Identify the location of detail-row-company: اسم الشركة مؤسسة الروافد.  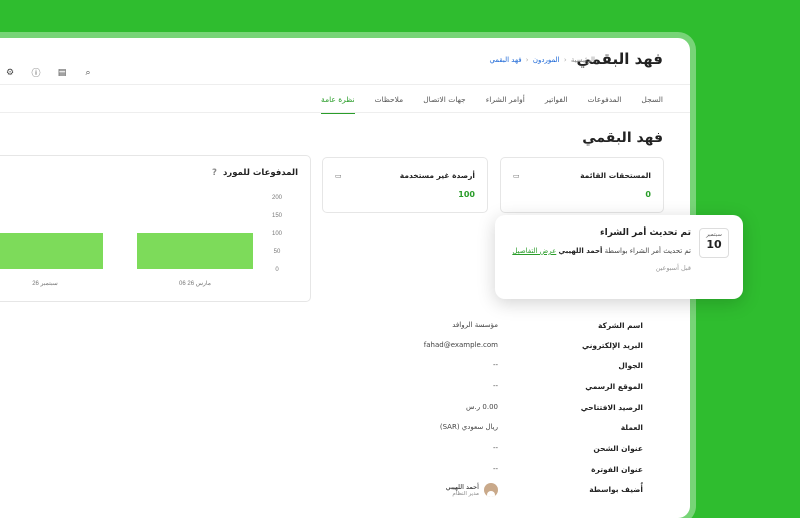
(345, 331).